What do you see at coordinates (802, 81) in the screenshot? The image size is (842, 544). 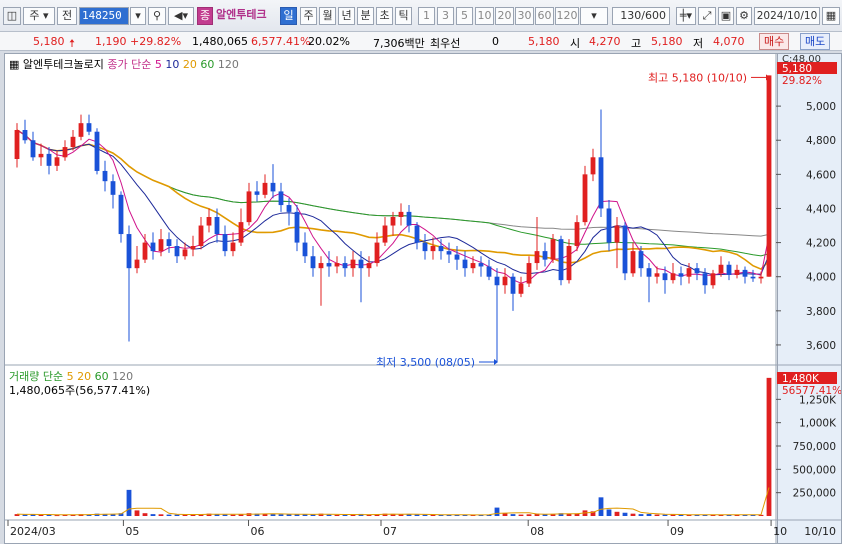 I see `current-pct-label: 29.82%` at bounding box center [802, 81].